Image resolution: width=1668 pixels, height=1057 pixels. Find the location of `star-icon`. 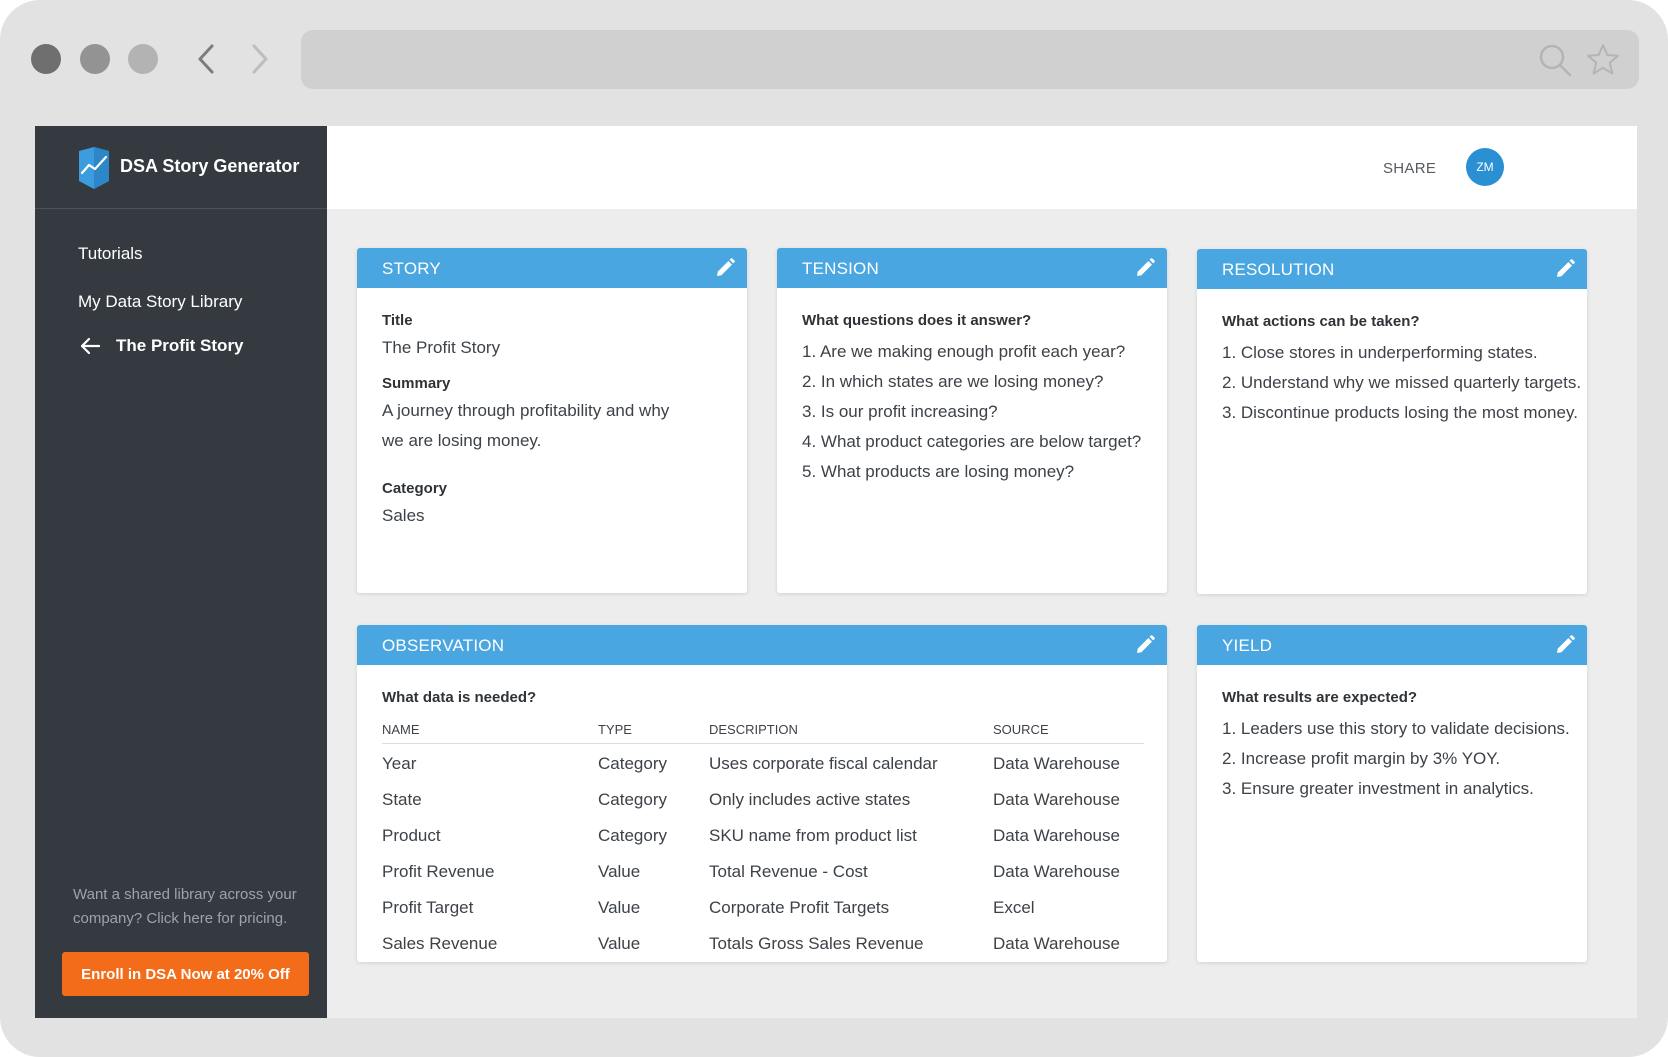

star-icon is located at coordinates (1603, 60).